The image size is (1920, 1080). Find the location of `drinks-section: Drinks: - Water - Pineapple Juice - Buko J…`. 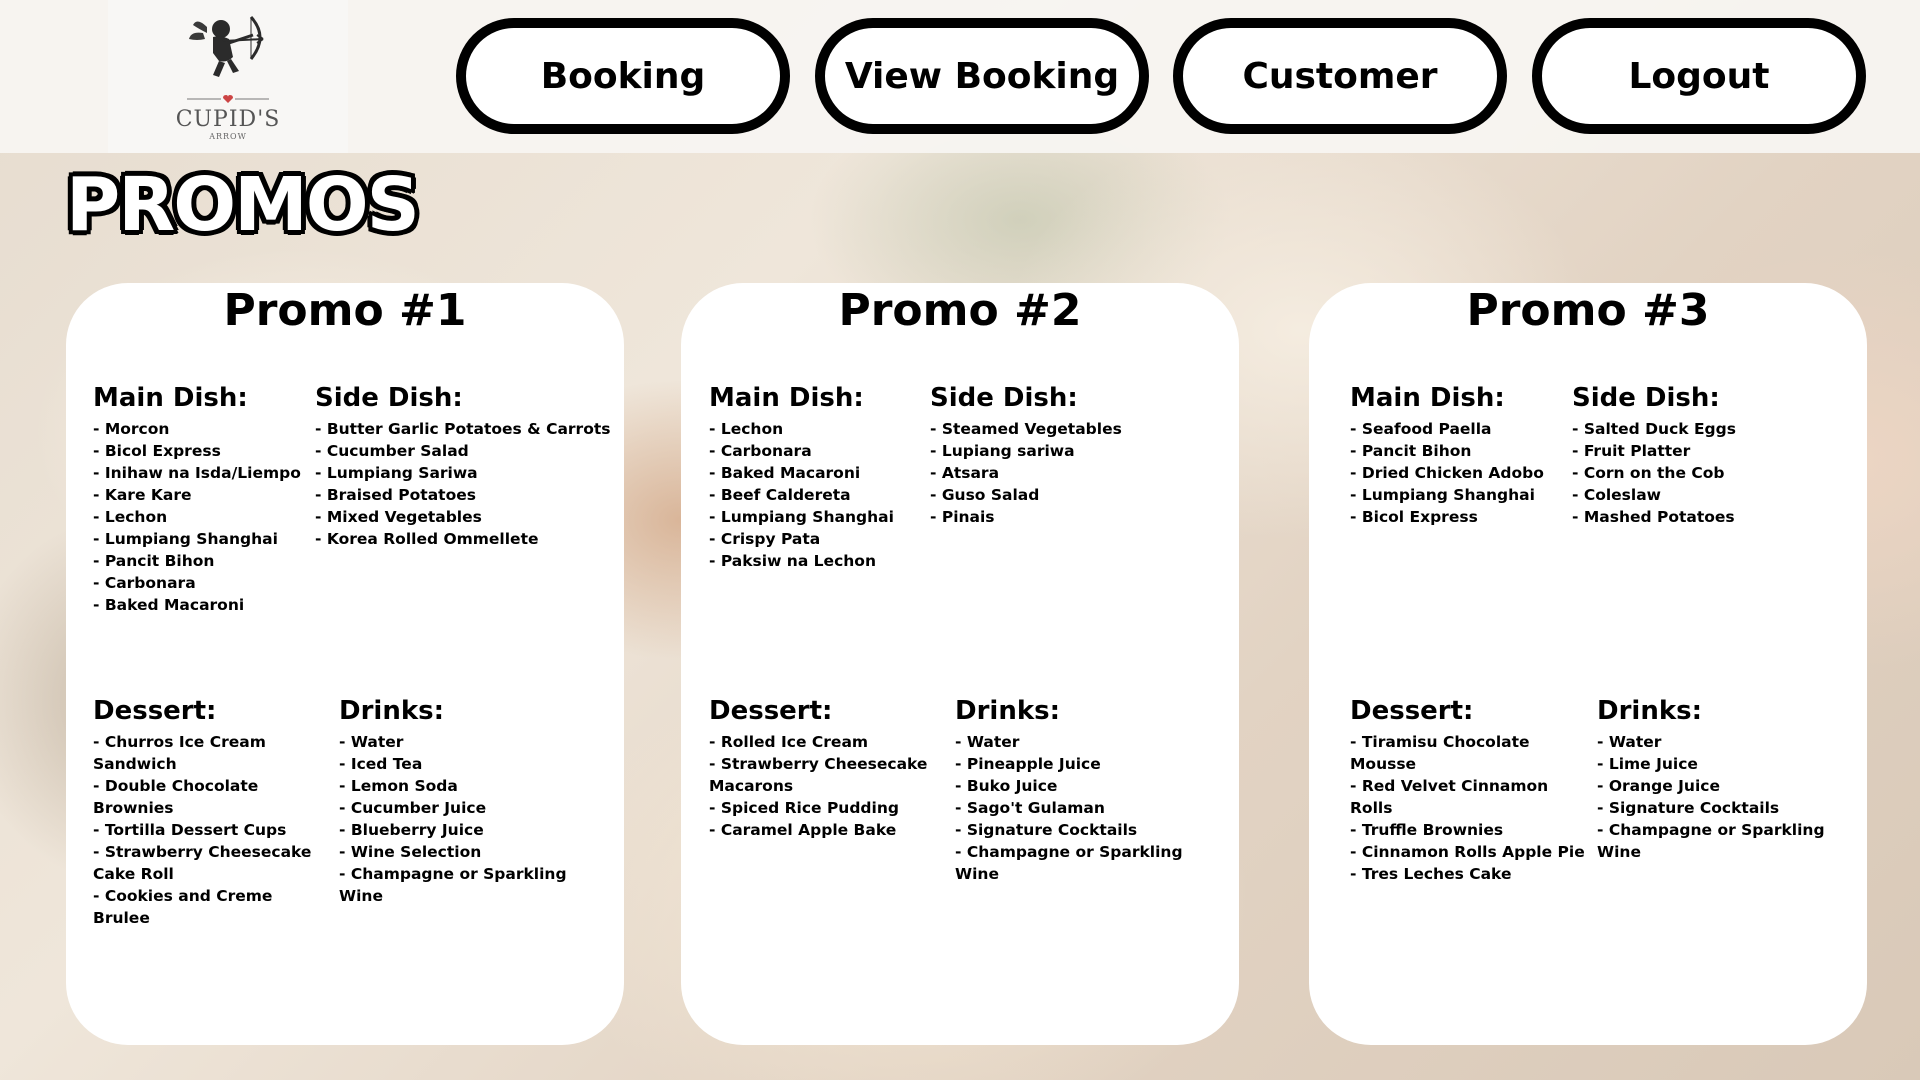

drinks-section: Drinks: - Water - Pineapple Juice - Buko J… is located at coordinates (1069, 790).